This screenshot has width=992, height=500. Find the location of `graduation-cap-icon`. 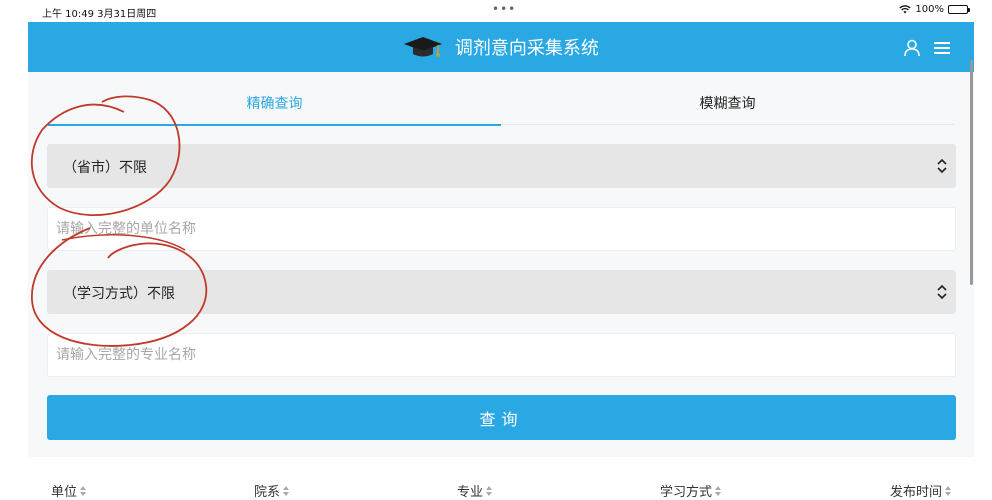

graduation-cap-icon is located at coordinates (423, 47).